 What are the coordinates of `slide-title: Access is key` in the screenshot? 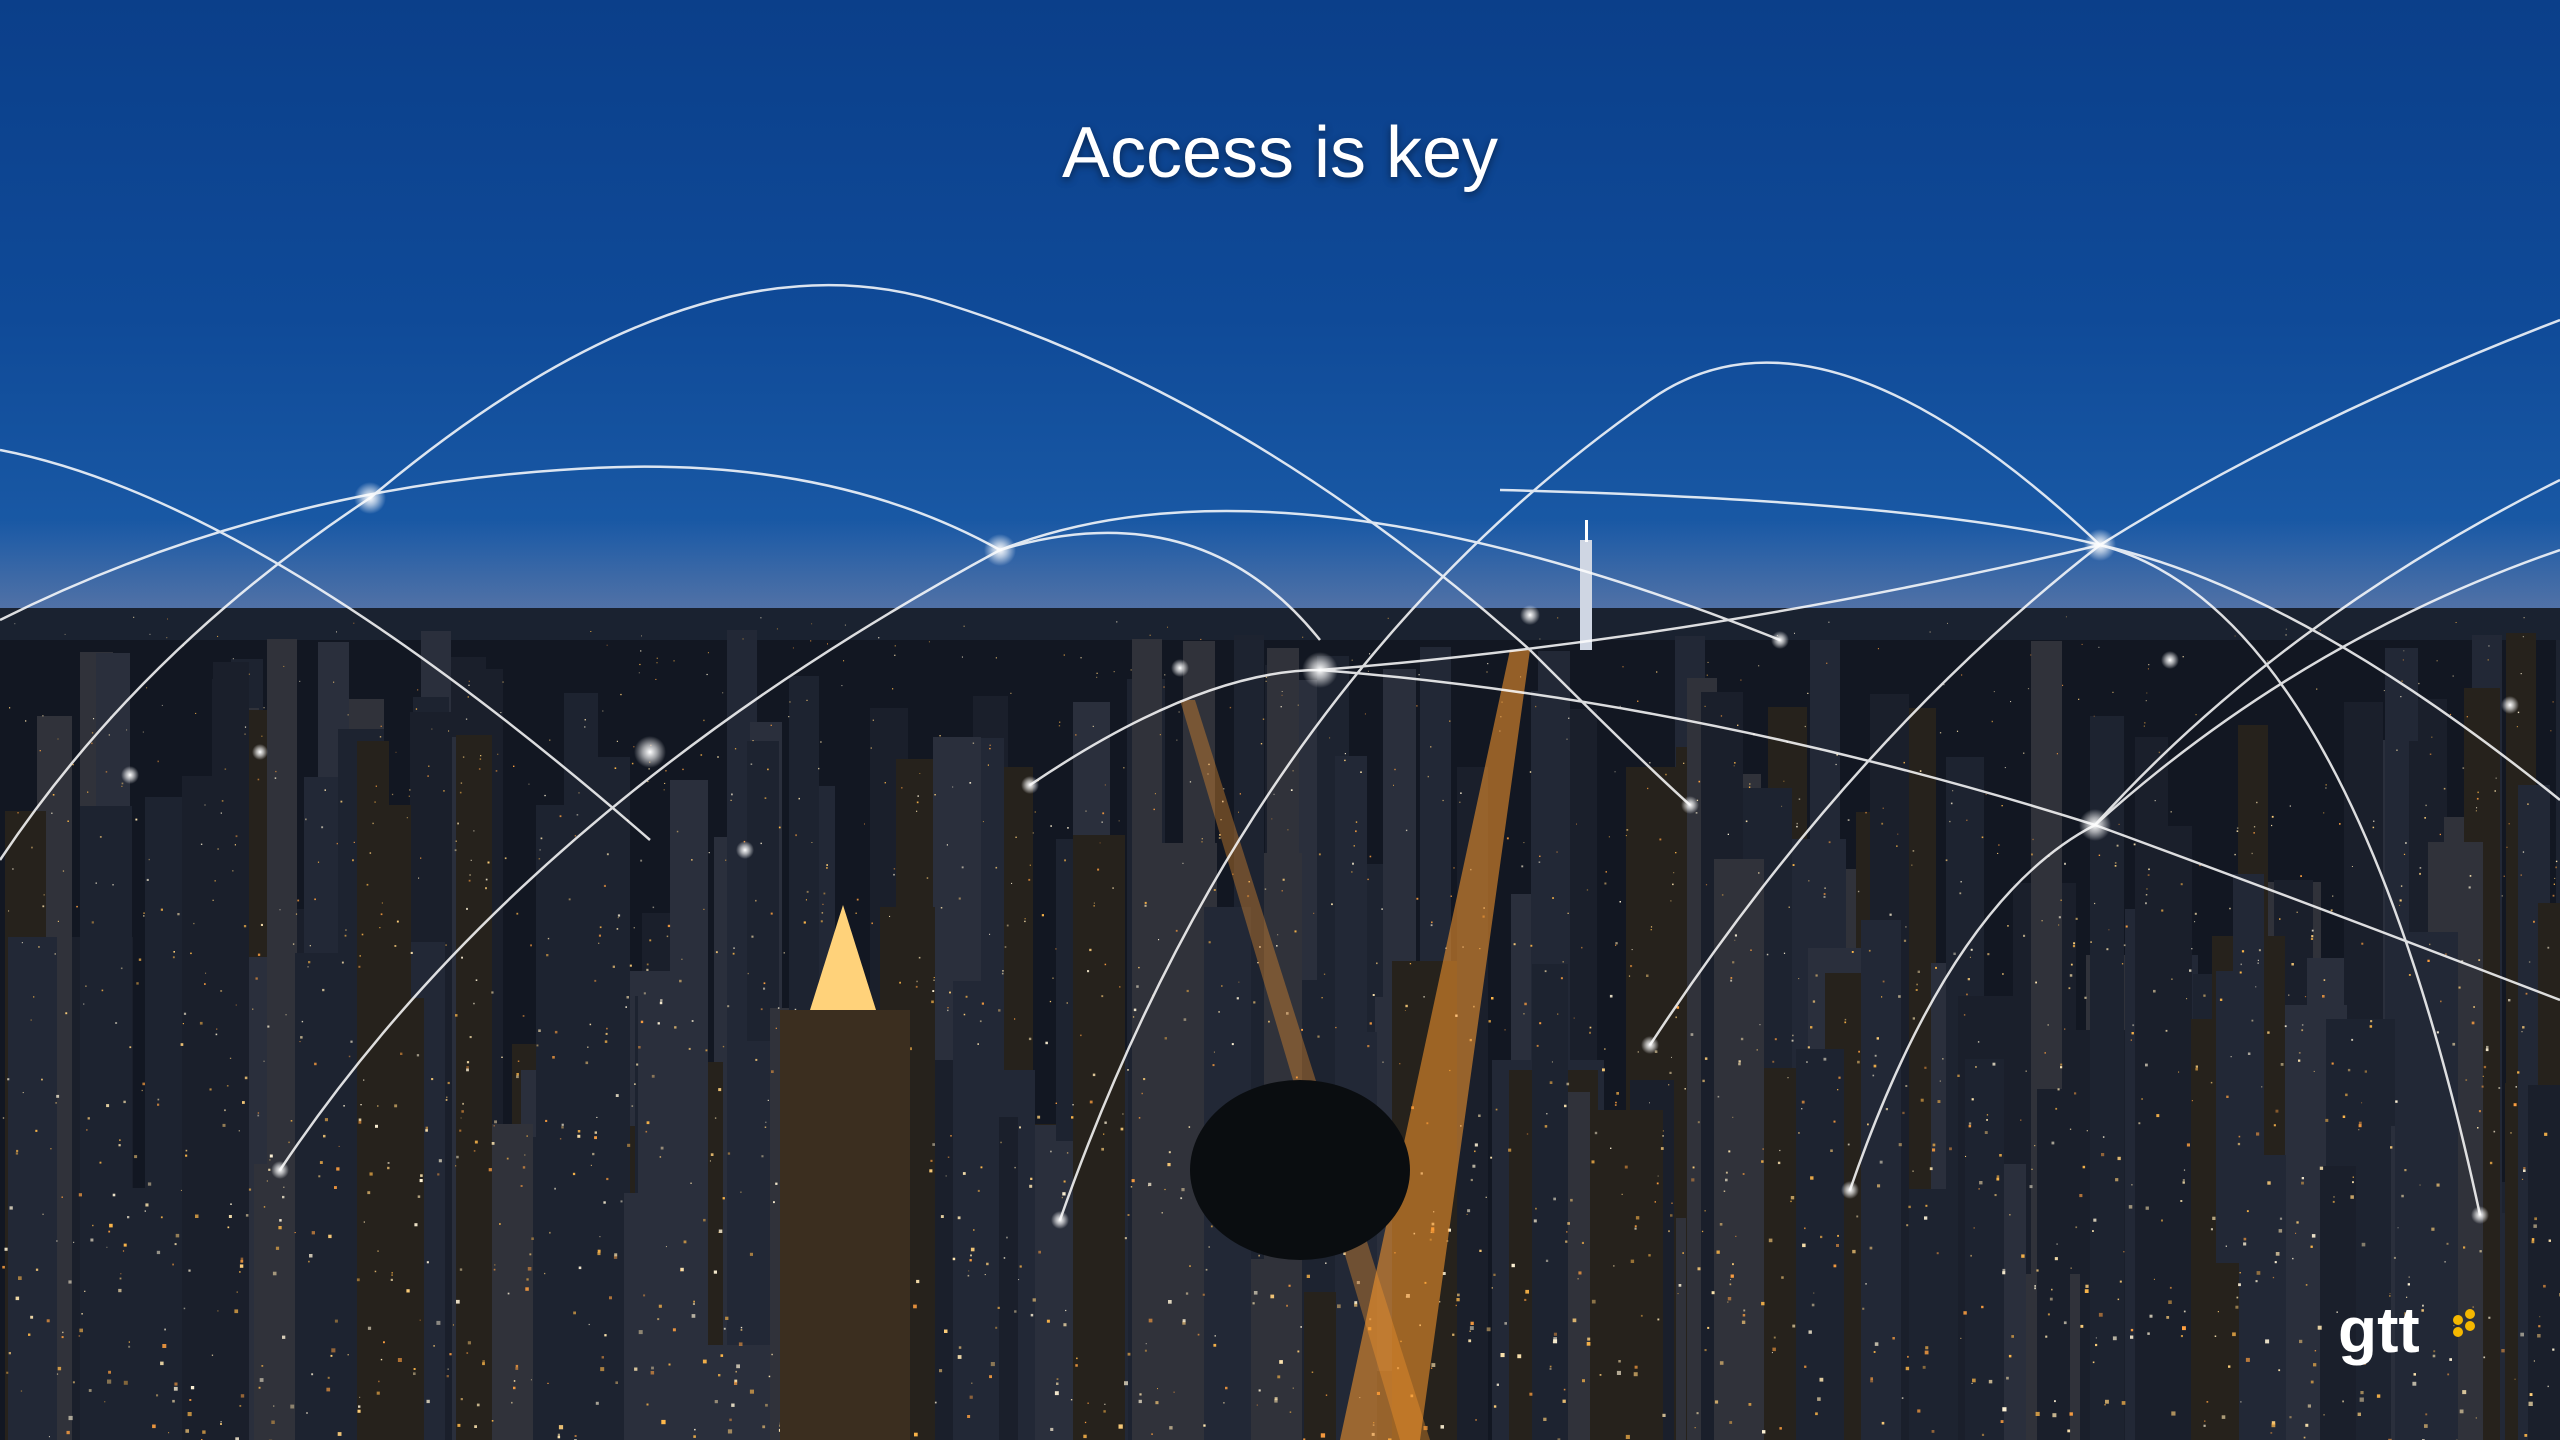 It's located at (1280, 153).